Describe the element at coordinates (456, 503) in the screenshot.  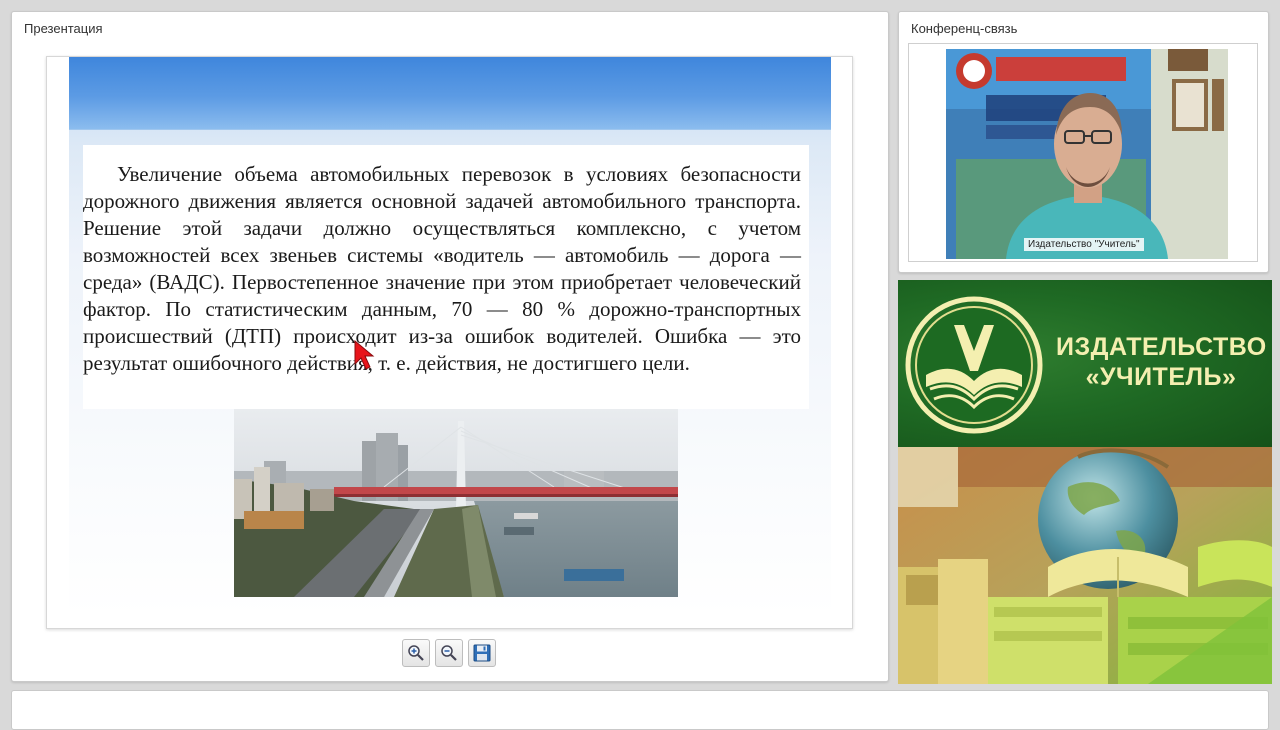
I see `bridge-city-photo` at that location.